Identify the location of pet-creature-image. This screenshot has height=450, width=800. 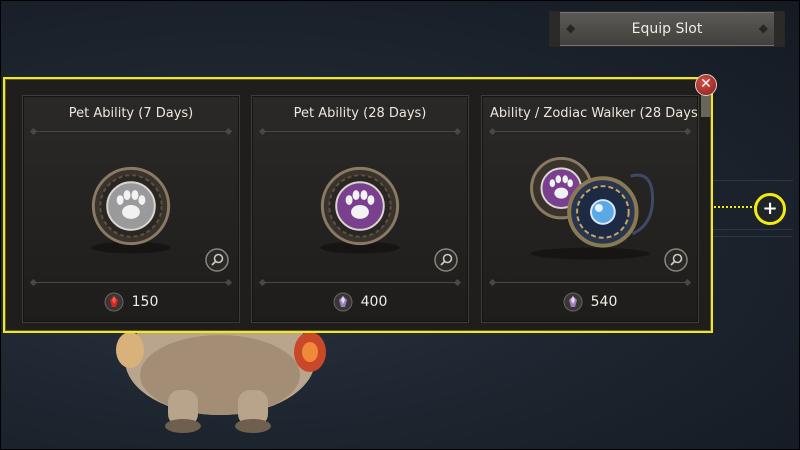
(221, 381).